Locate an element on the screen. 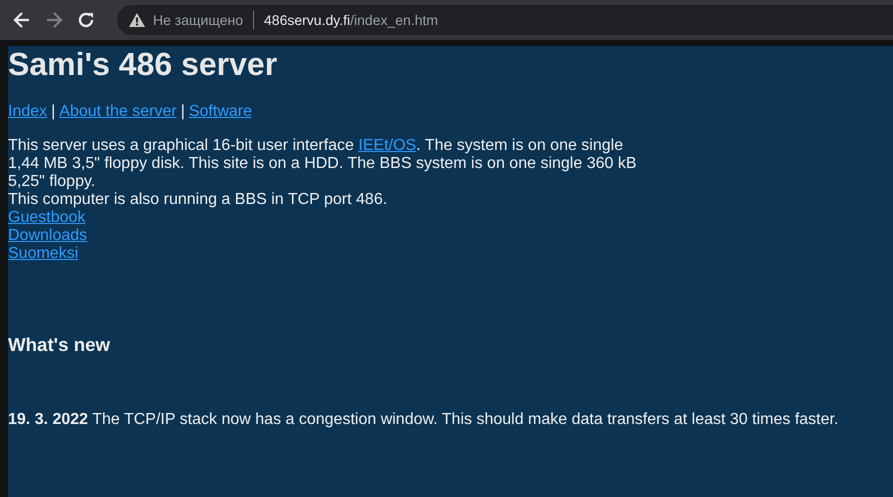  nav-link: Index is located at coordinates (28, 111).